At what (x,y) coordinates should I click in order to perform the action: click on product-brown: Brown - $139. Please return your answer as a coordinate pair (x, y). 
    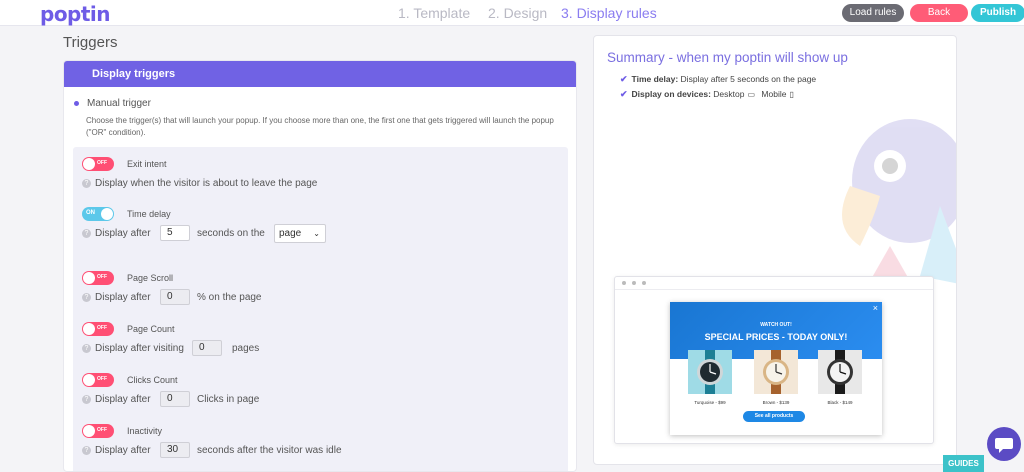
    Looking at the image, I should click on (776, 377).